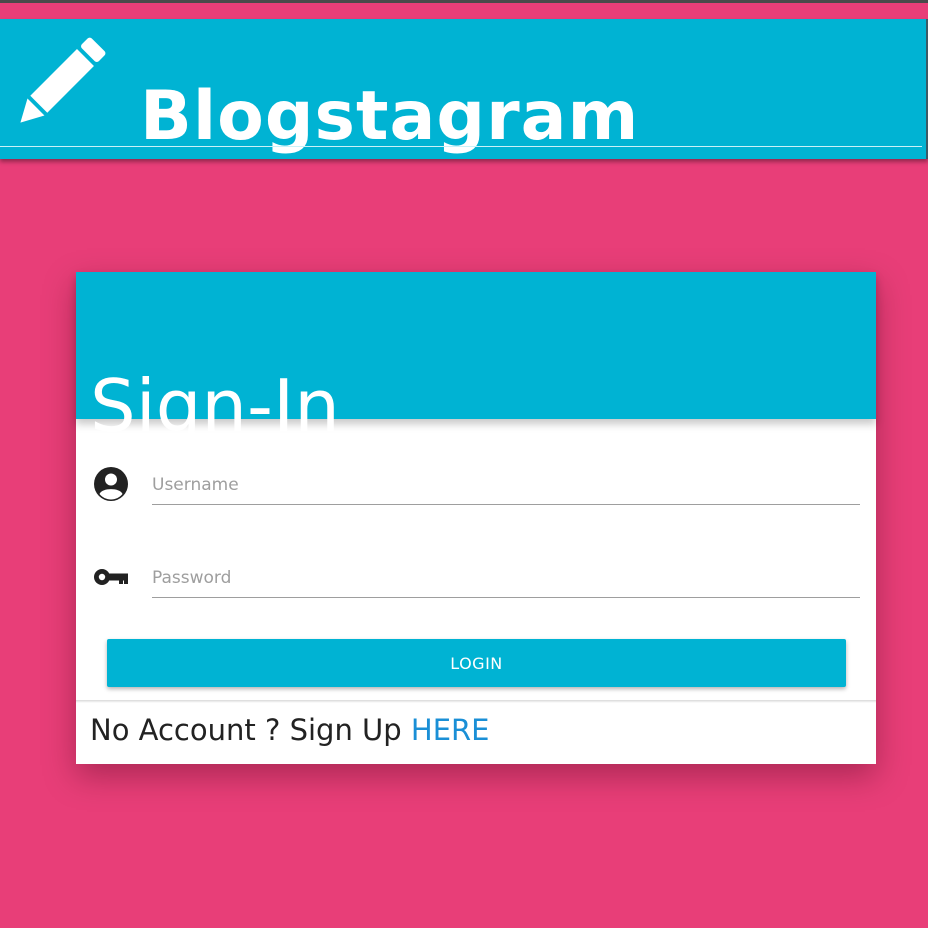 This screenshot has width=928, height=928. What do you see at coordinates (506, 578) in the screenshot?
I see `password-input` at bounding box center [506, 578].